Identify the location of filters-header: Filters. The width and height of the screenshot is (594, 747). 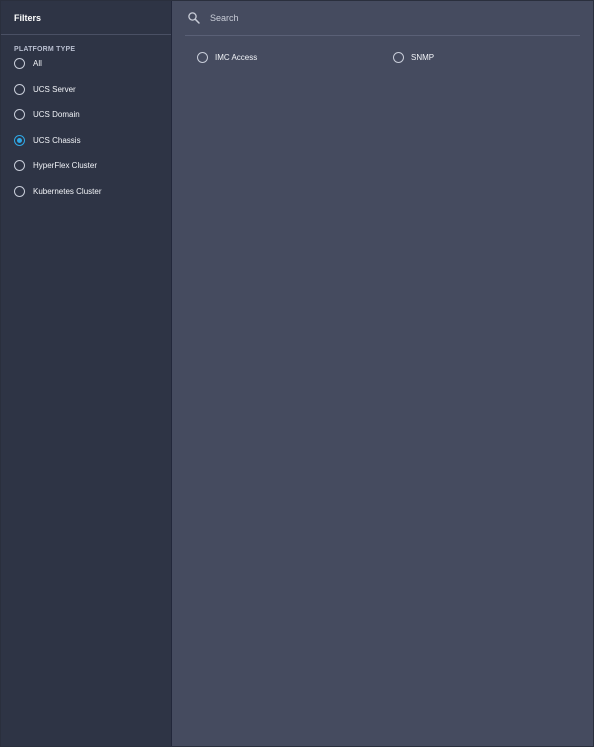
(86, 18).